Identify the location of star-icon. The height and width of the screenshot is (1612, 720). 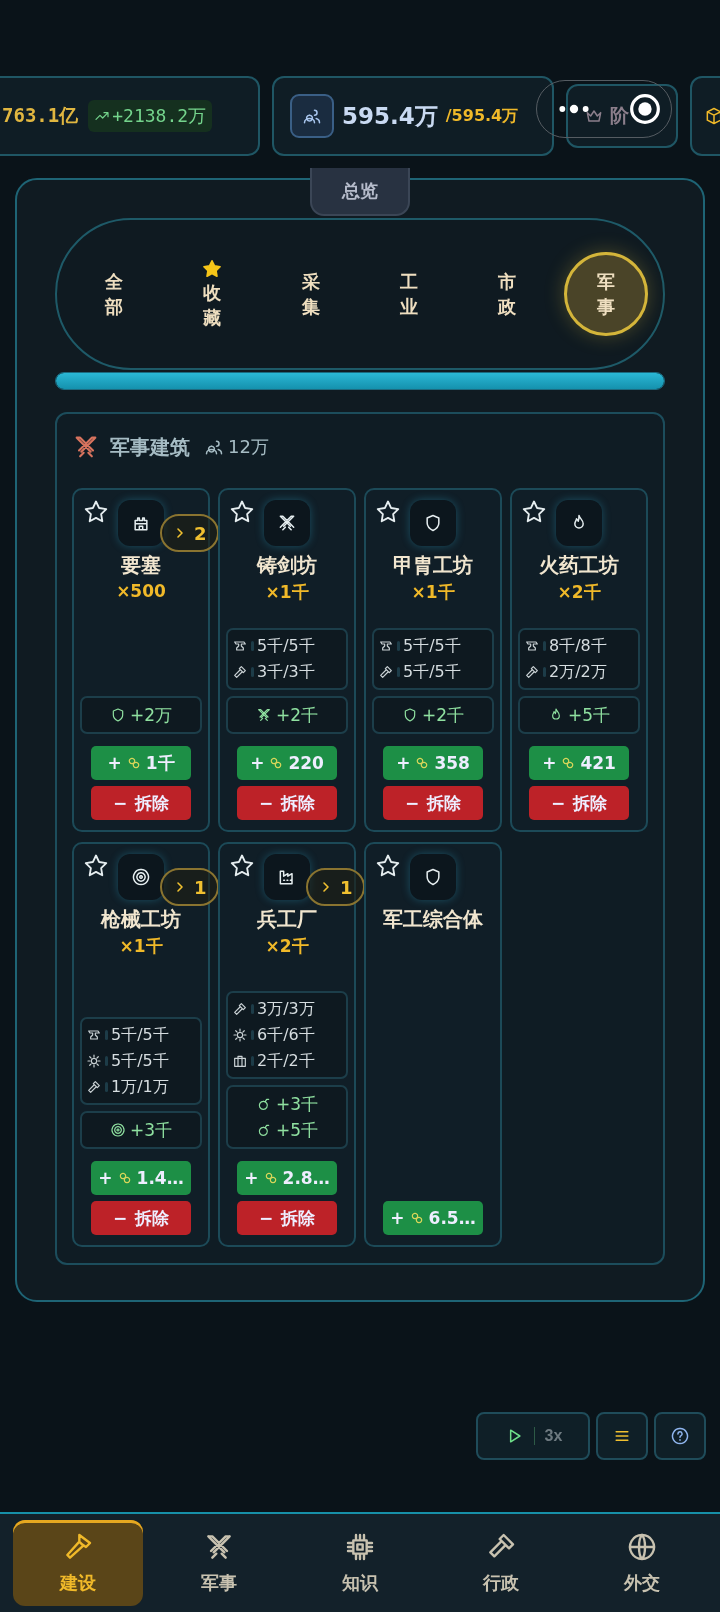
(212, 268).